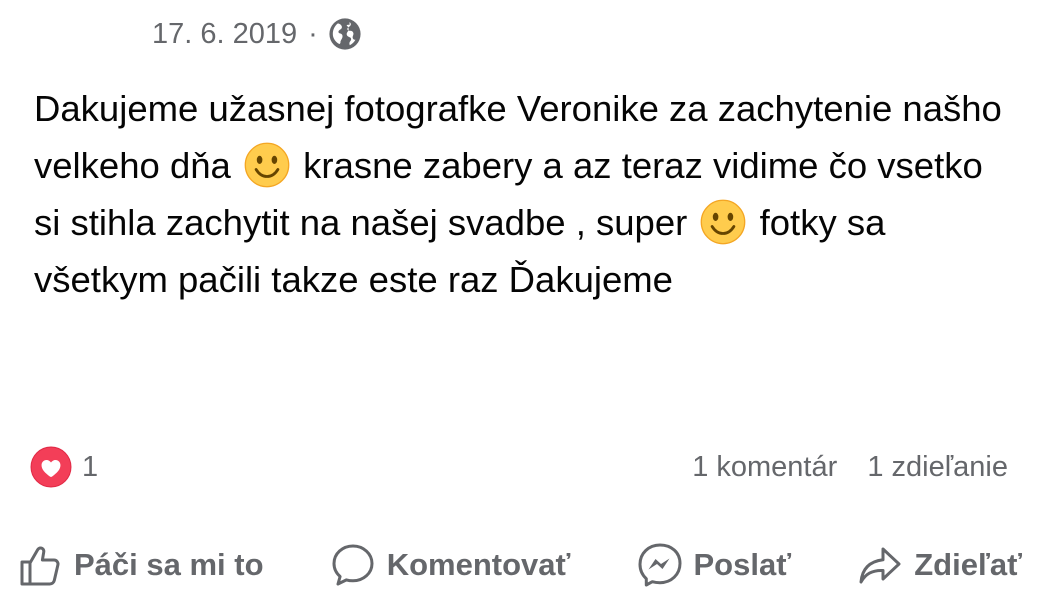 Image resolution: width=1038 pixels, height=611 pixels. I want to click on comment-button: Komentovať, so click(450, 565).